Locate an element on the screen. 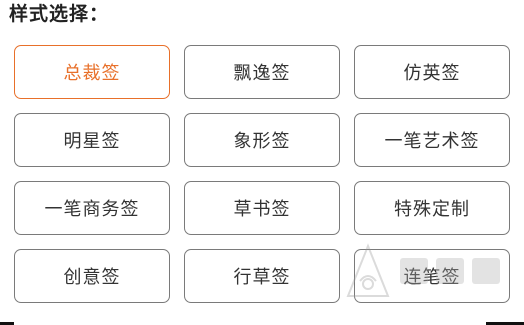  style-option-chuangyi: 创意签 is located at coordinates (92, 276).